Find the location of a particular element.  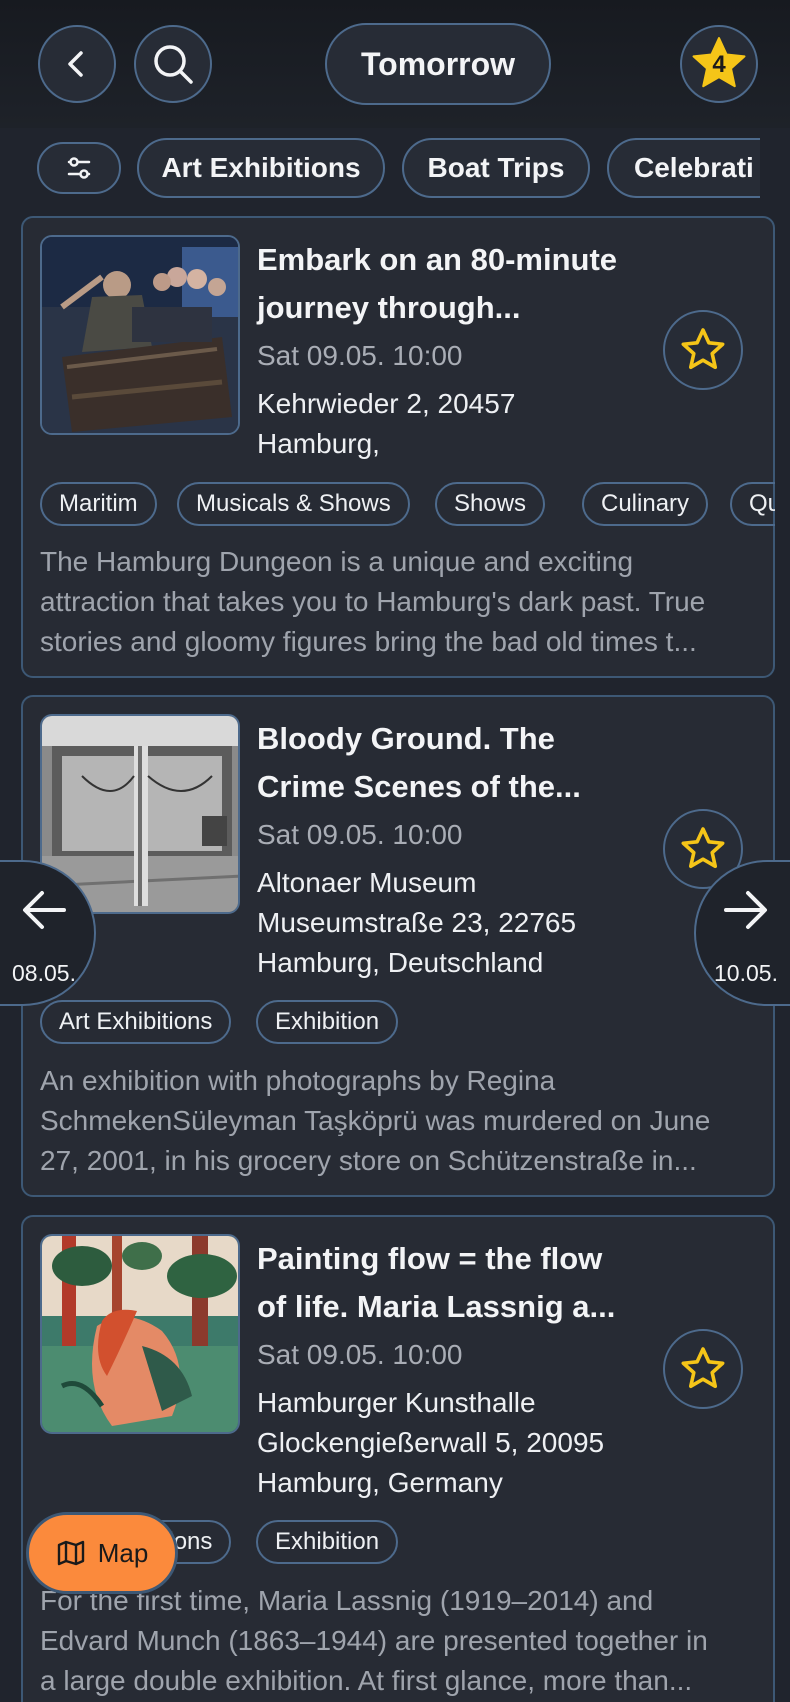

filter-chip-label: Art Exhibitions is located at coordinates (261, 167).